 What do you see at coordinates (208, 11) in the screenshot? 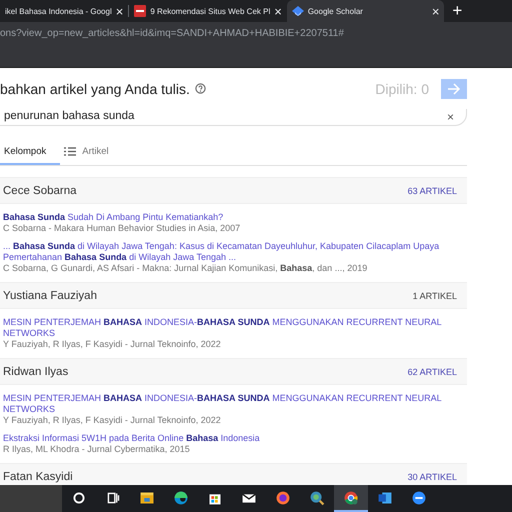
I see `browser-tab: 9 Rekomendasi Situs Web Cek Pl ×` at bounding box center [208, 11].